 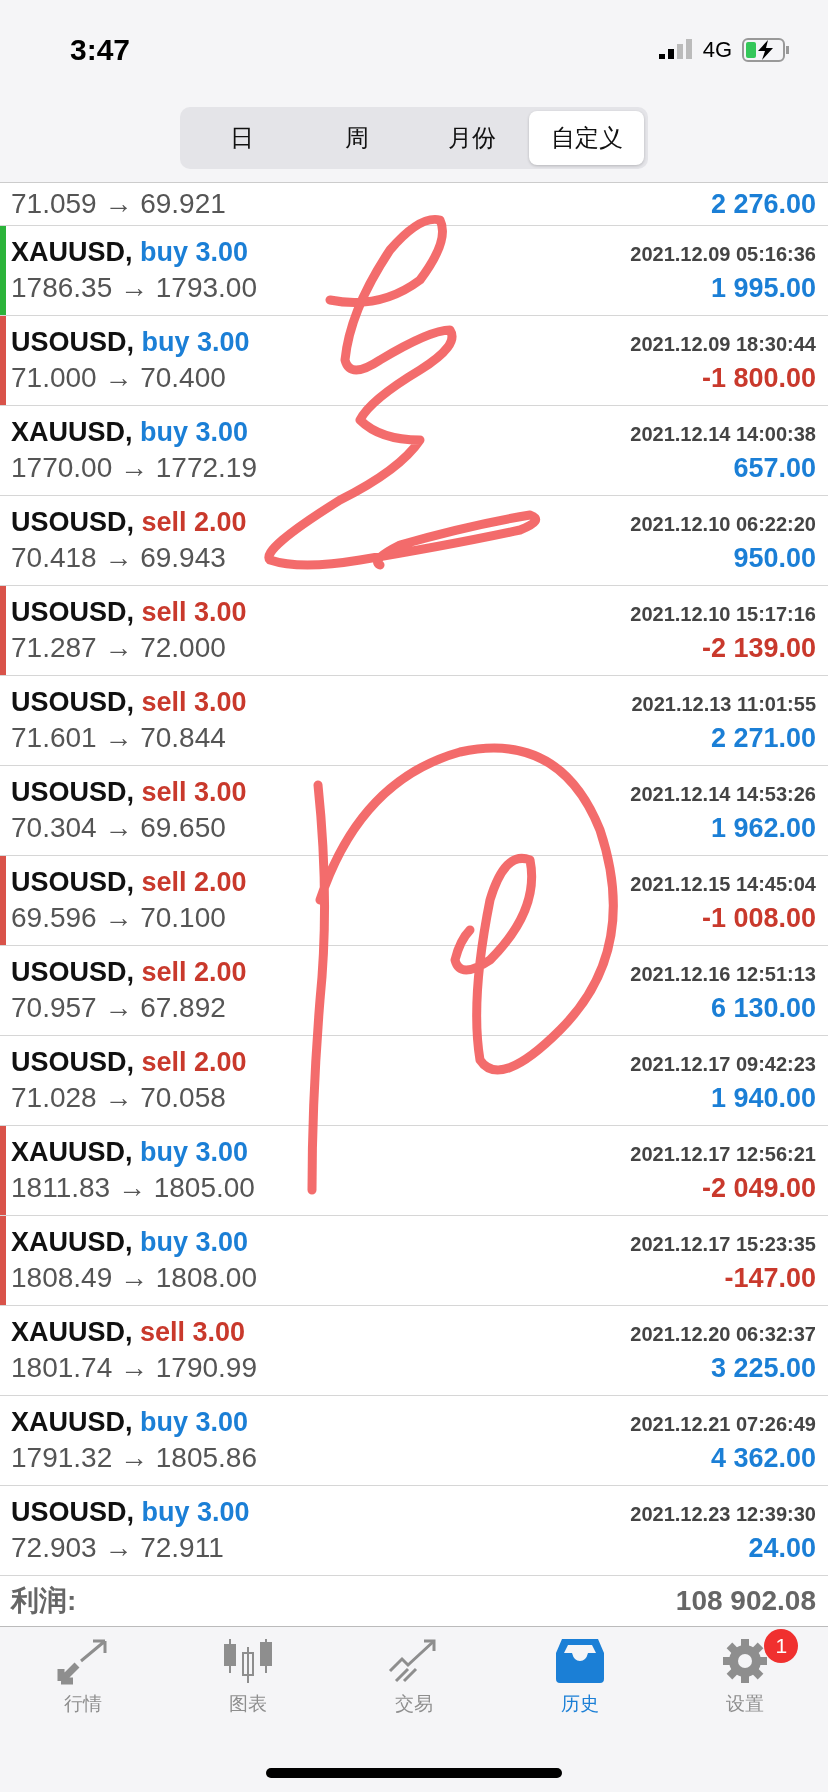 What do you see at coordinates (723, 975) in the screenshot?
I see `trade-time: 2021.12.16 12:51:13` at bounding box center [723, 975].